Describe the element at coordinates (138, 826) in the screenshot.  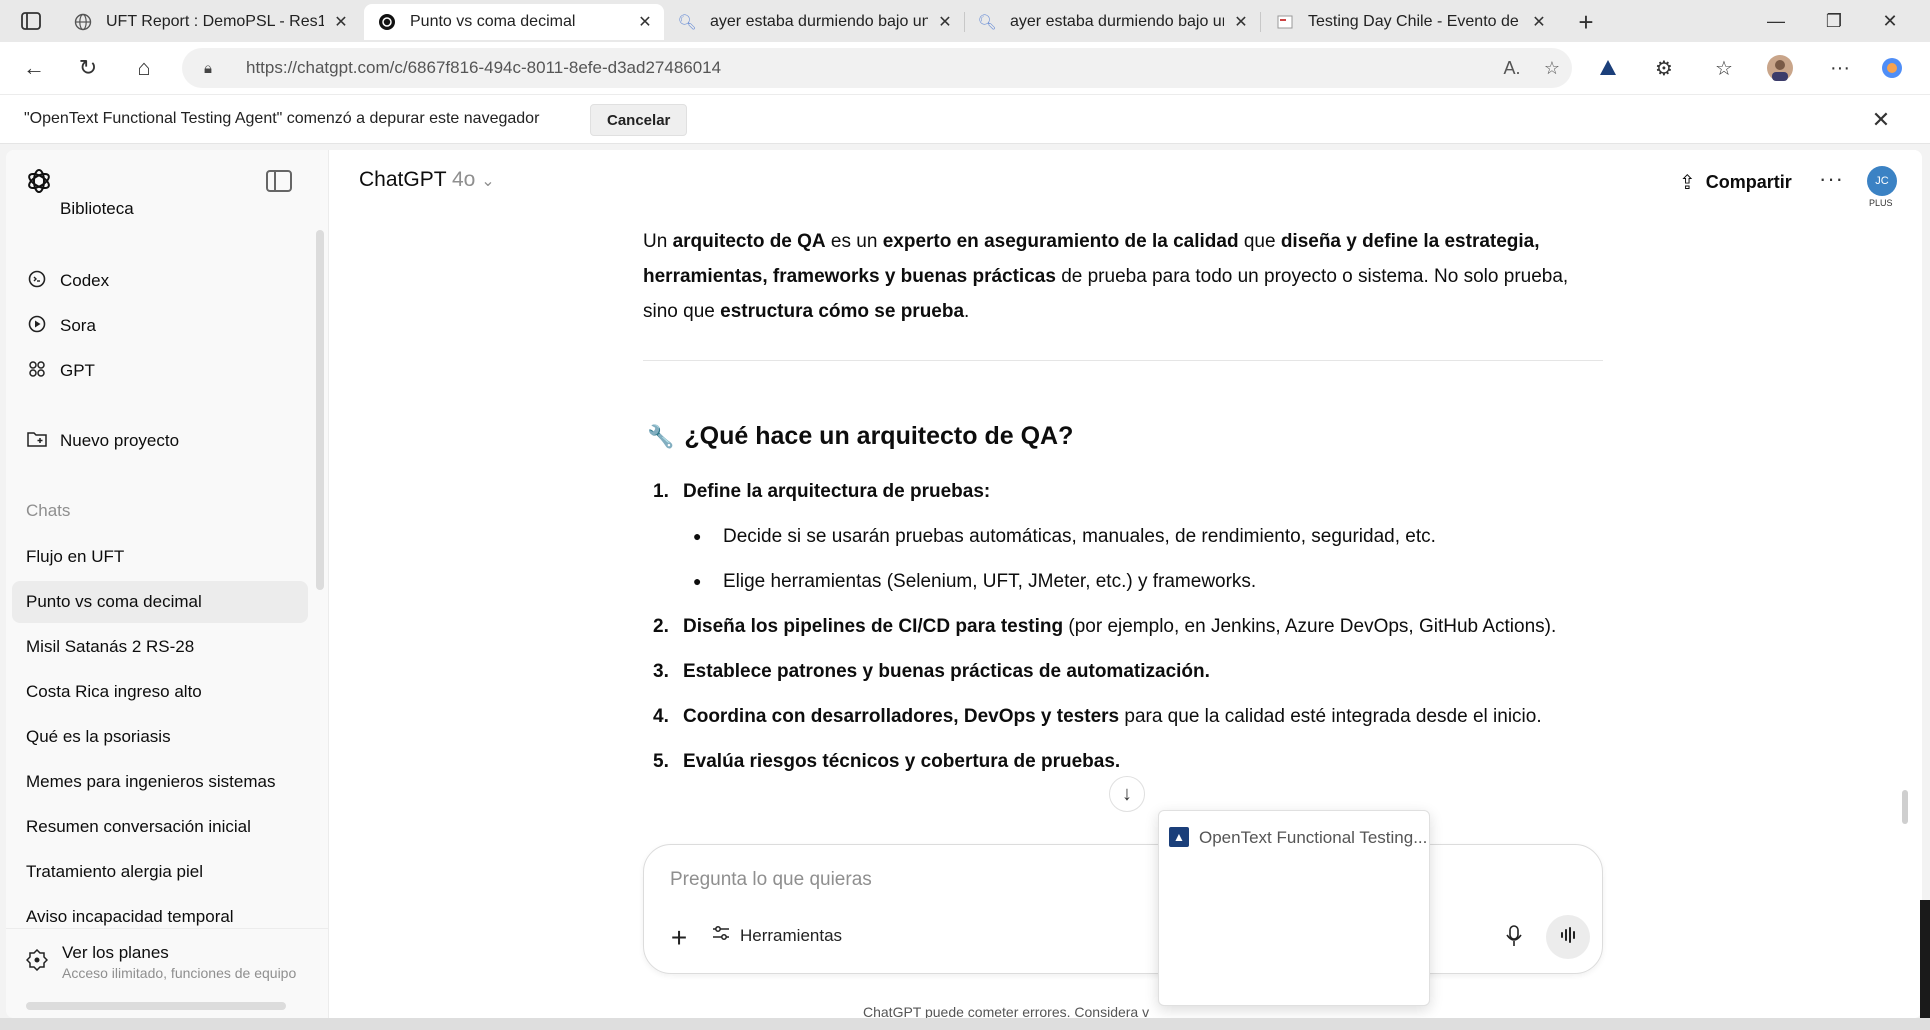
I see `chat-item-label: Resumen conversación inicial` at that location.